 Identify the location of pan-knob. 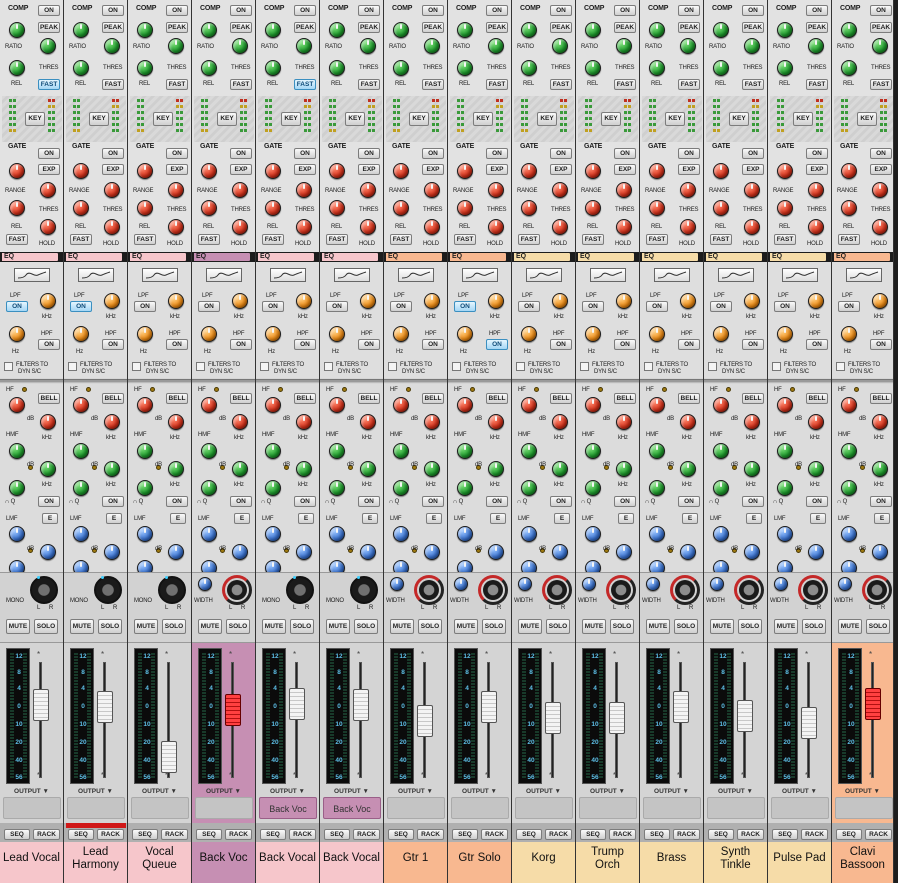
(44, 590).